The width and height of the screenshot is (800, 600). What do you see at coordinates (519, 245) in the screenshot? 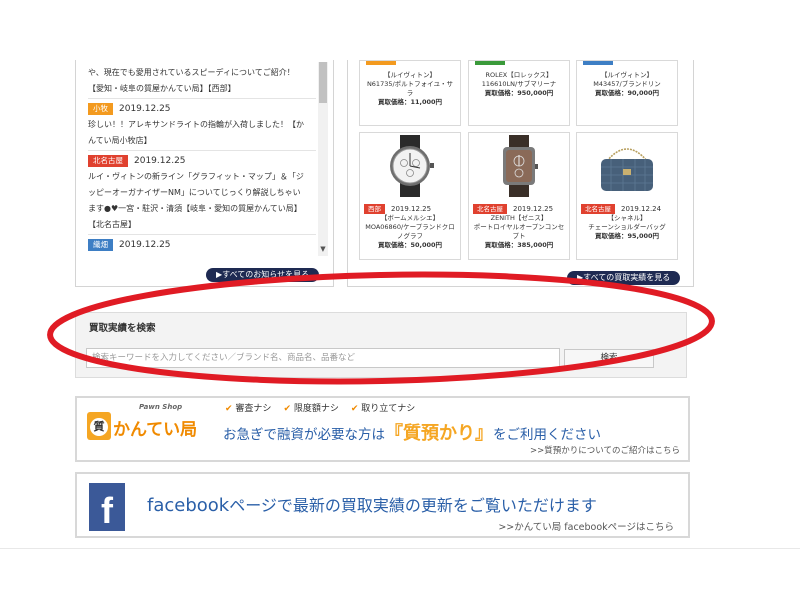
I see `product-price: 買取価格：385,000円` at bounding box center [519, 245].